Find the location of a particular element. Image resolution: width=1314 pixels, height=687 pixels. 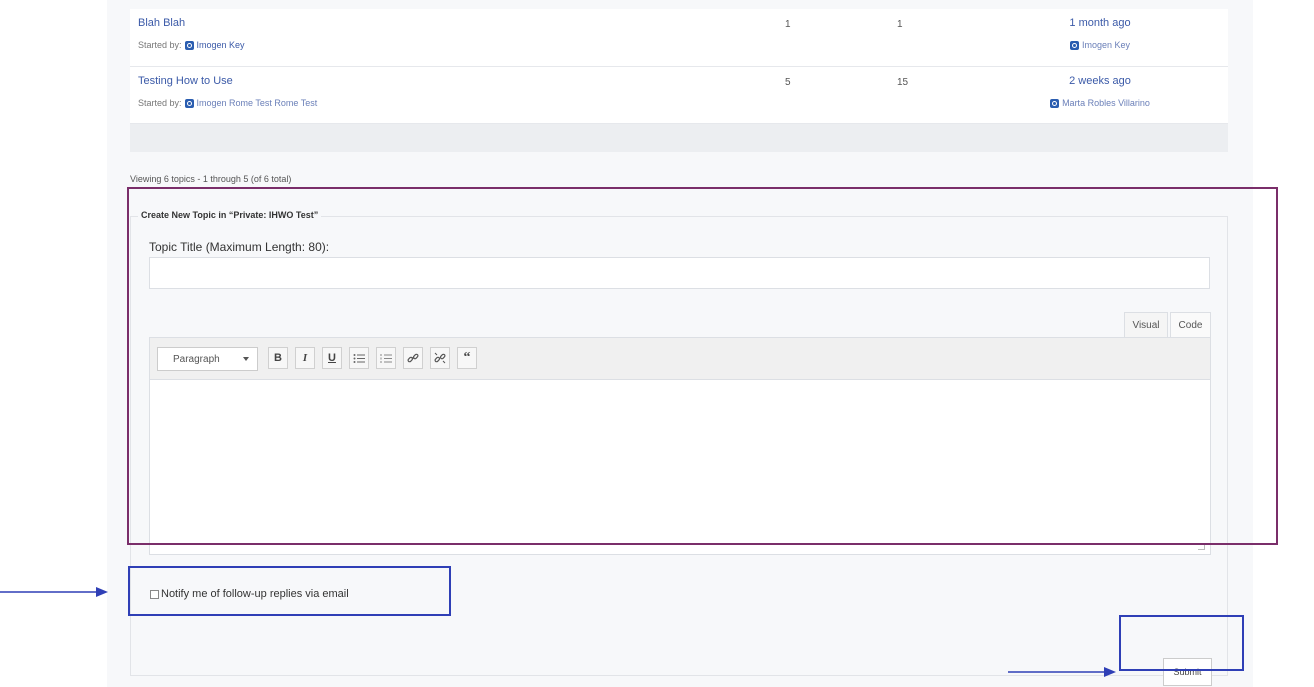

last-author-link: Marta Robles Villarino is located at coordinates (1106, 103).